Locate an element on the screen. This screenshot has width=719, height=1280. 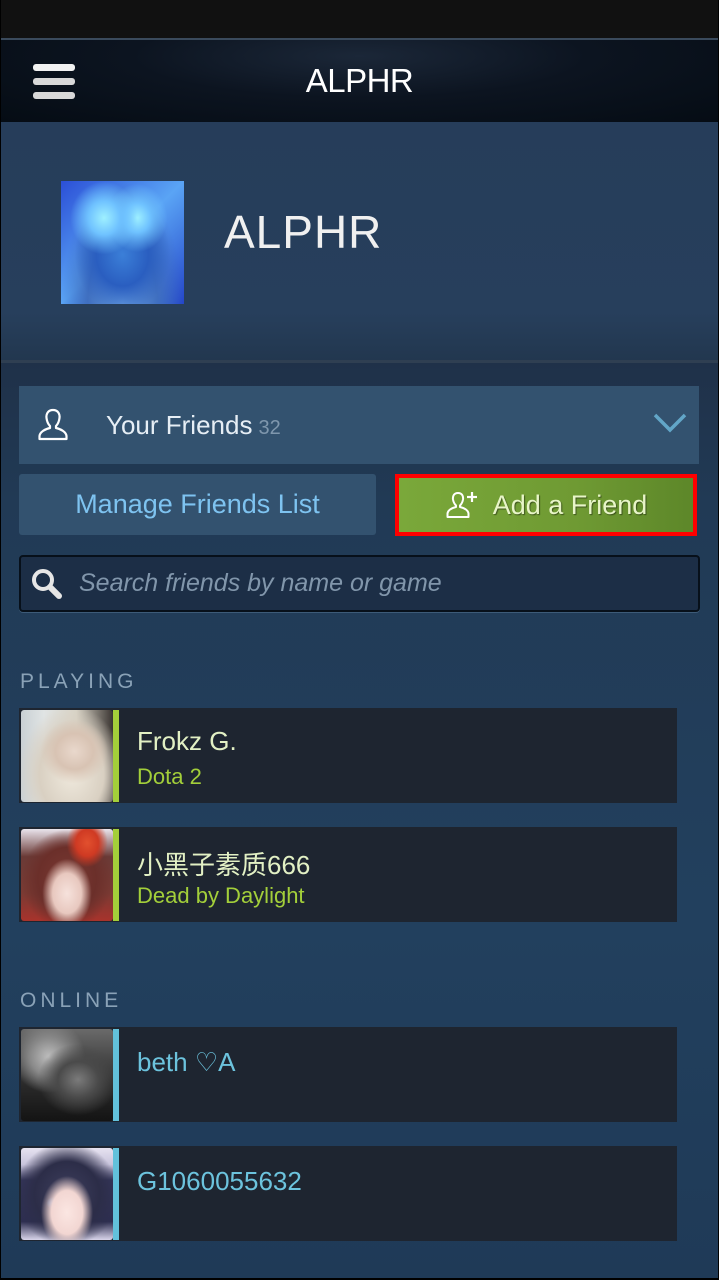
friend-row: 小黑子素质666 Dead by Daylight is located at coordinates (348, 874).